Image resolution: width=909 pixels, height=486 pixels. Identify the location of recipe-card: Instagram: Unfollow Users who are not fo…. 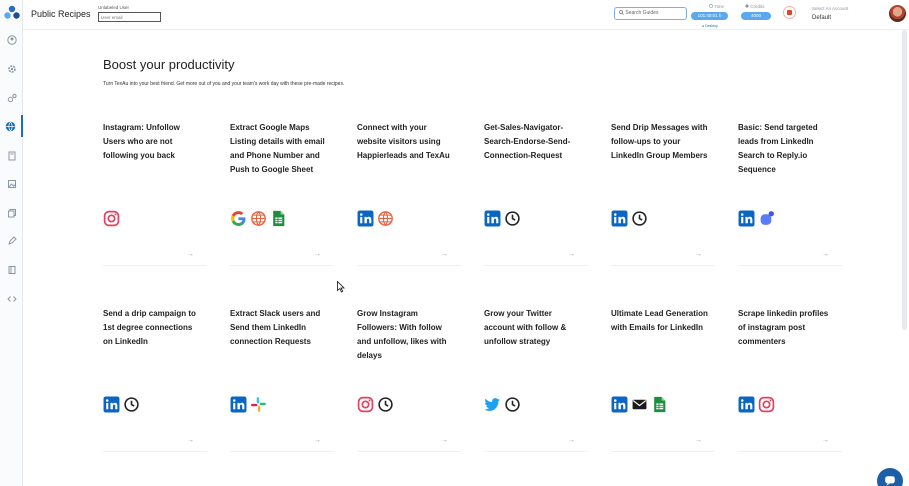
(155, 194).